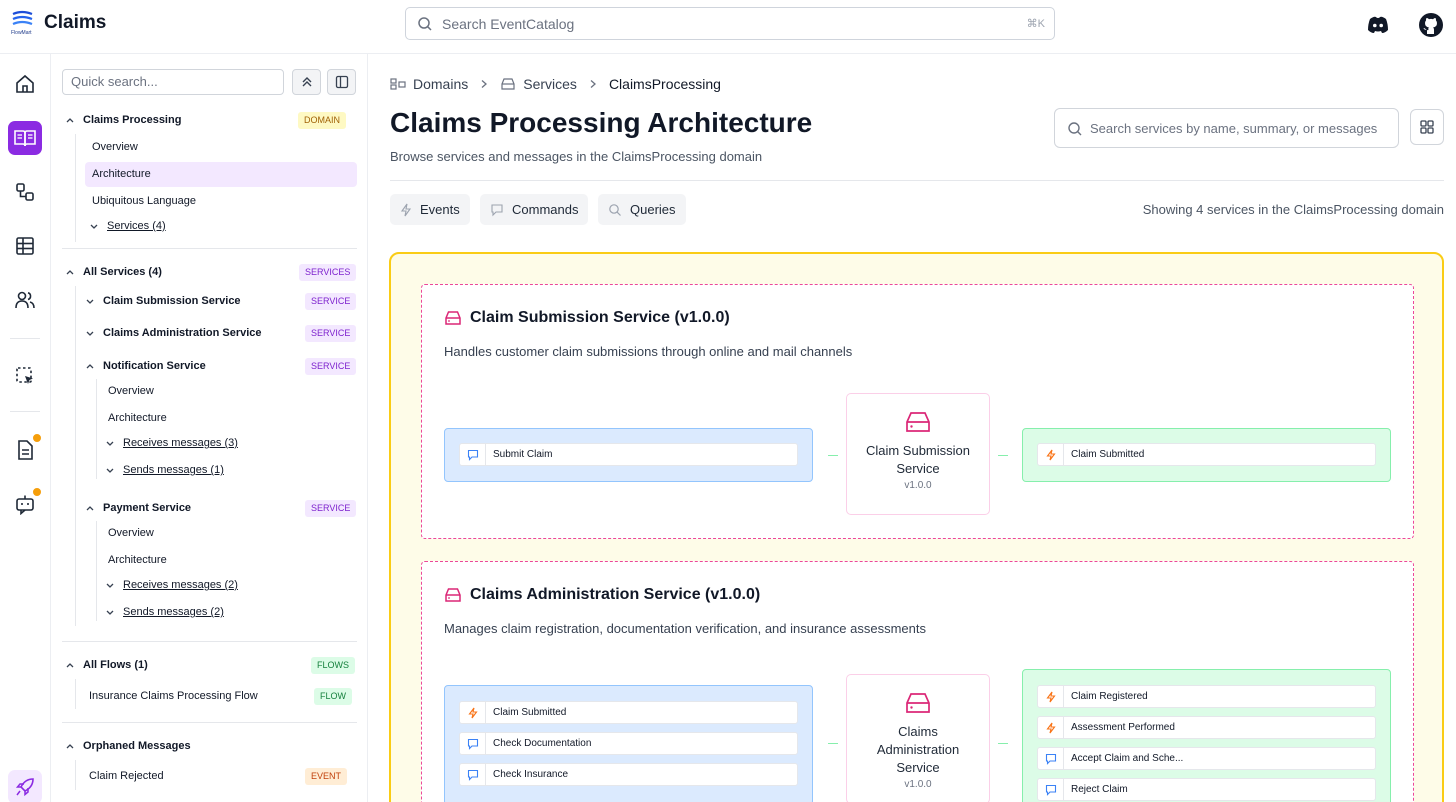 The image size is (1456, 802). Describe the element at coordinates (1206, 696) in the screenshot. I see `message-node-event: Claim Registered` at that location.